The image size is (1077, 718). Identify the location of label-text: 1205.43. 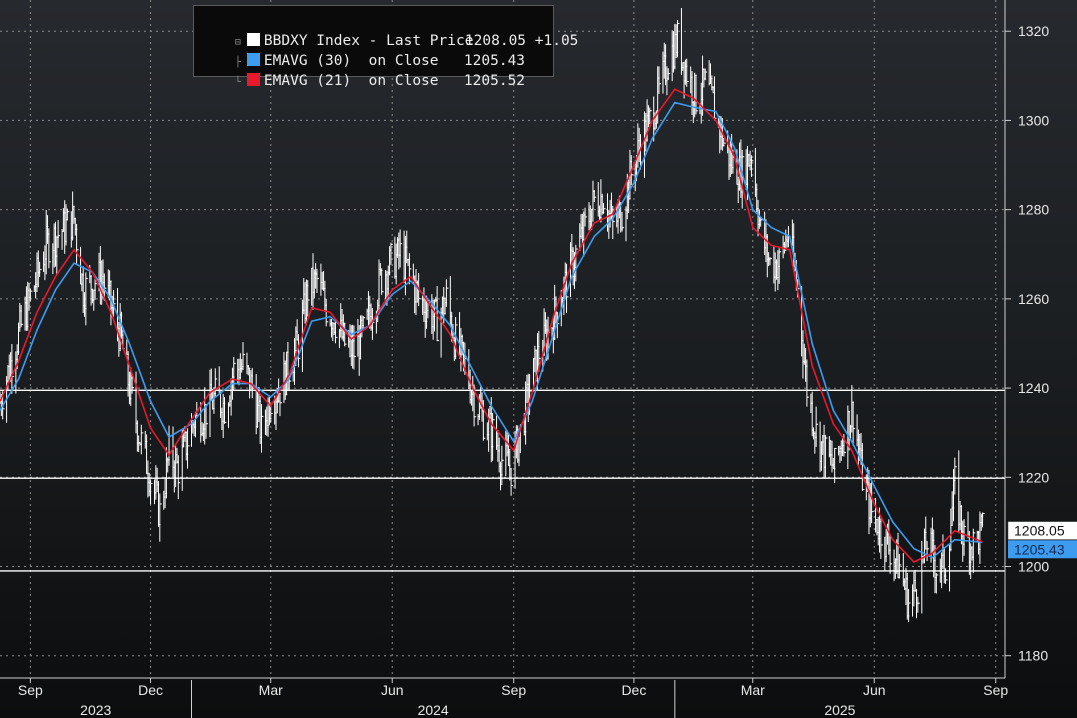
(1039, 549).